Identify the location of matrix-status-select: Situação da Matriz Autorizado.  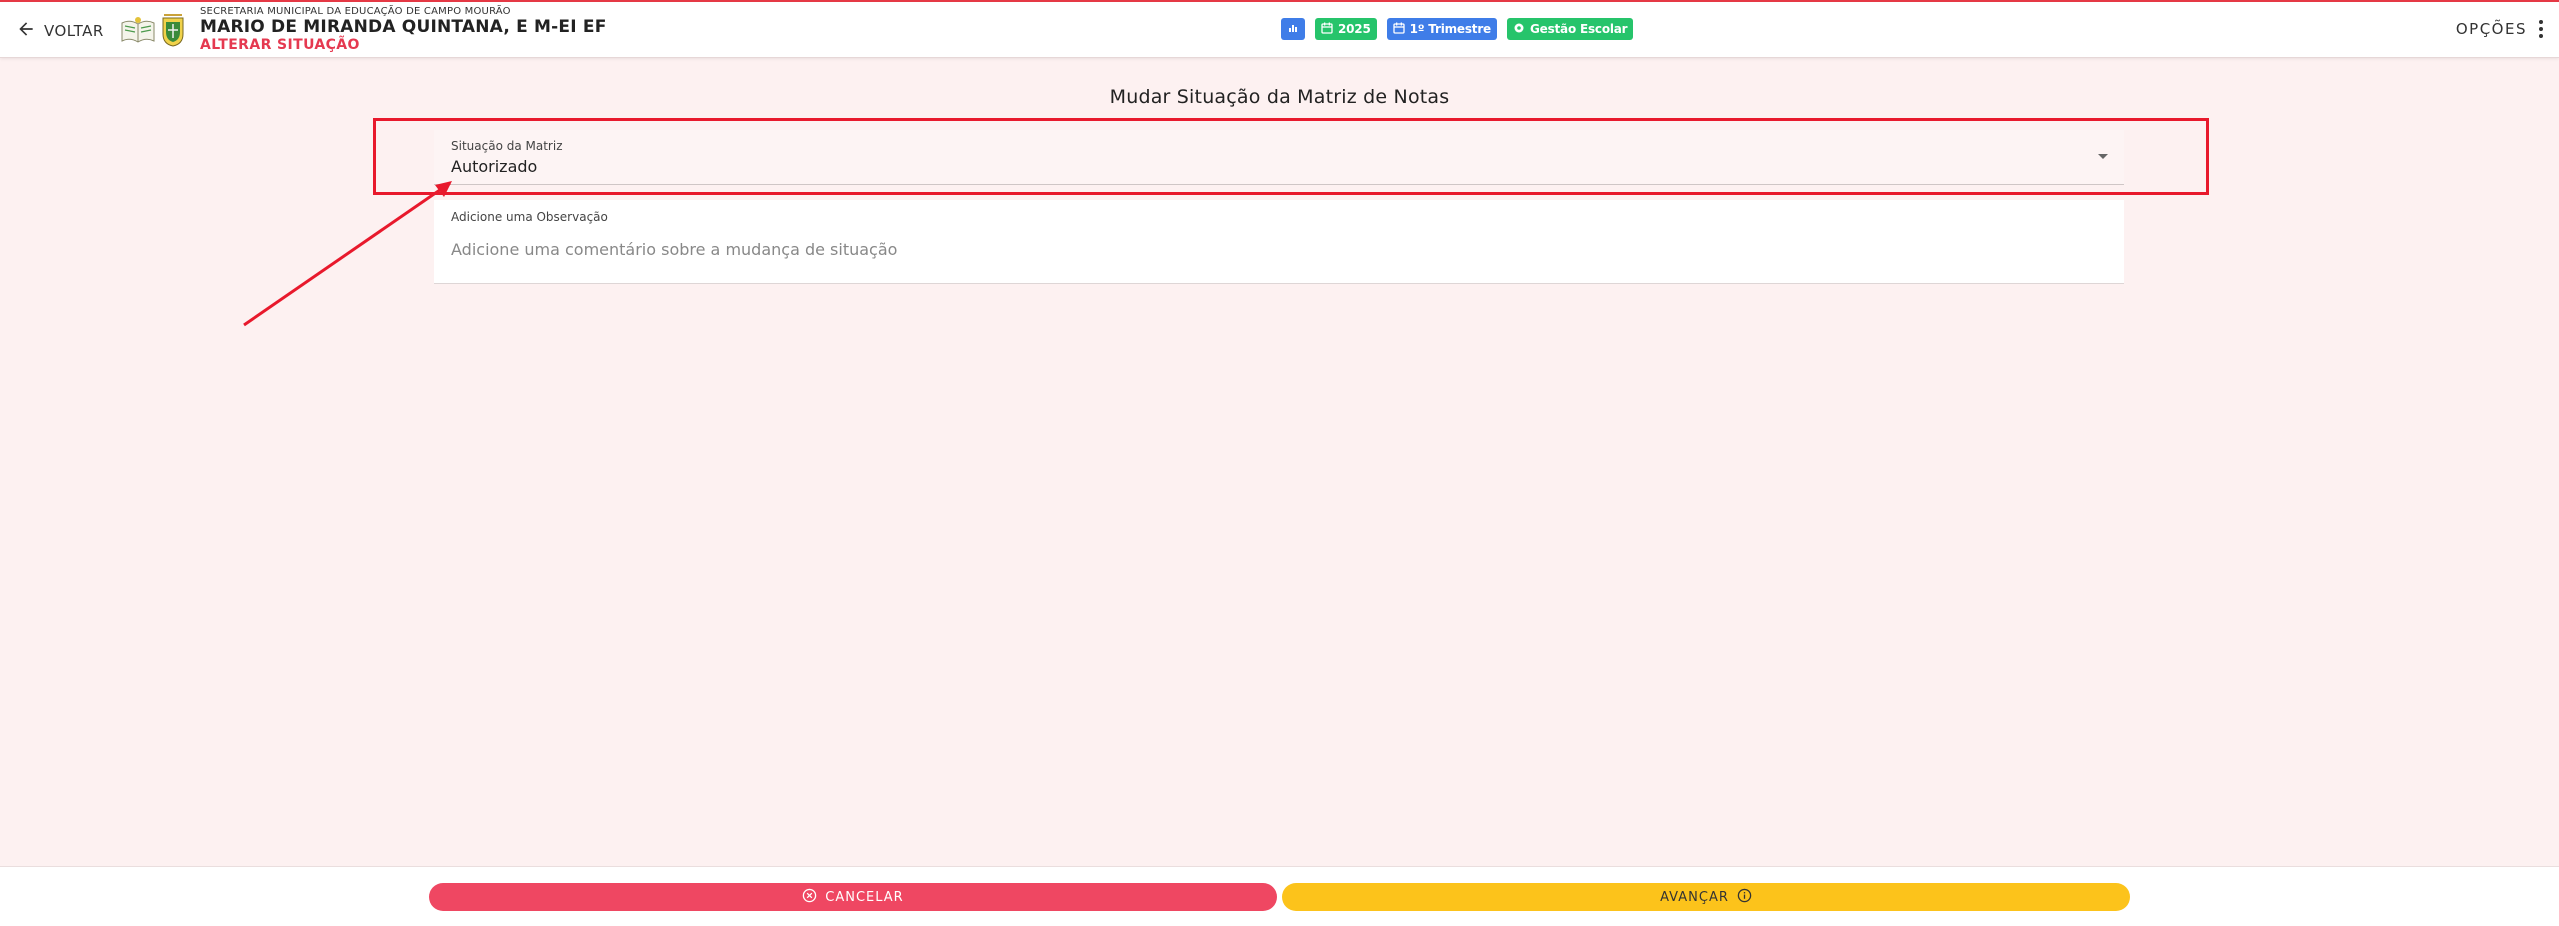
(1279, 157).